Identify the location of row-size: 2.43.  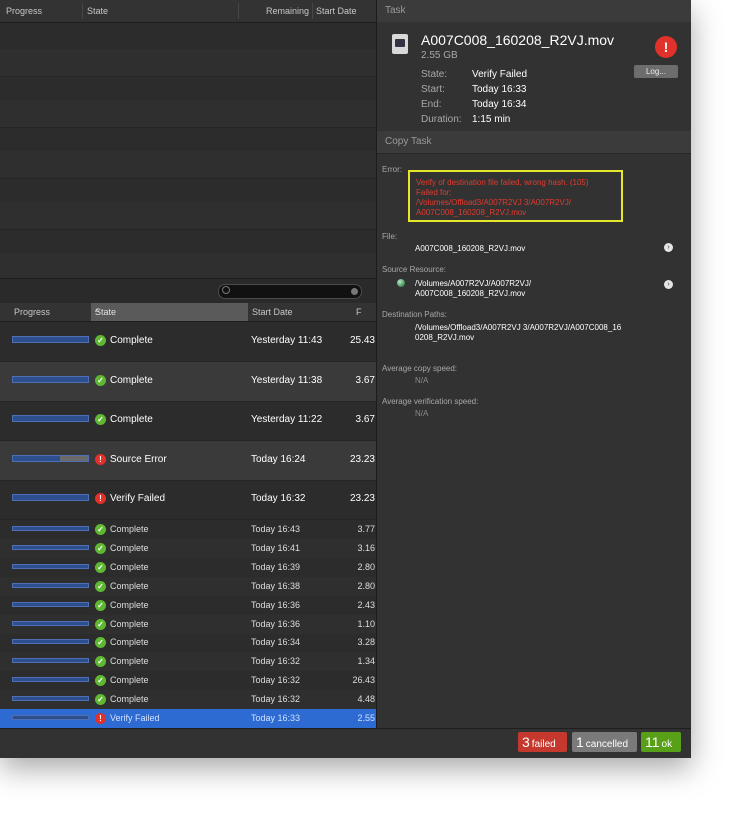
(366, 604).